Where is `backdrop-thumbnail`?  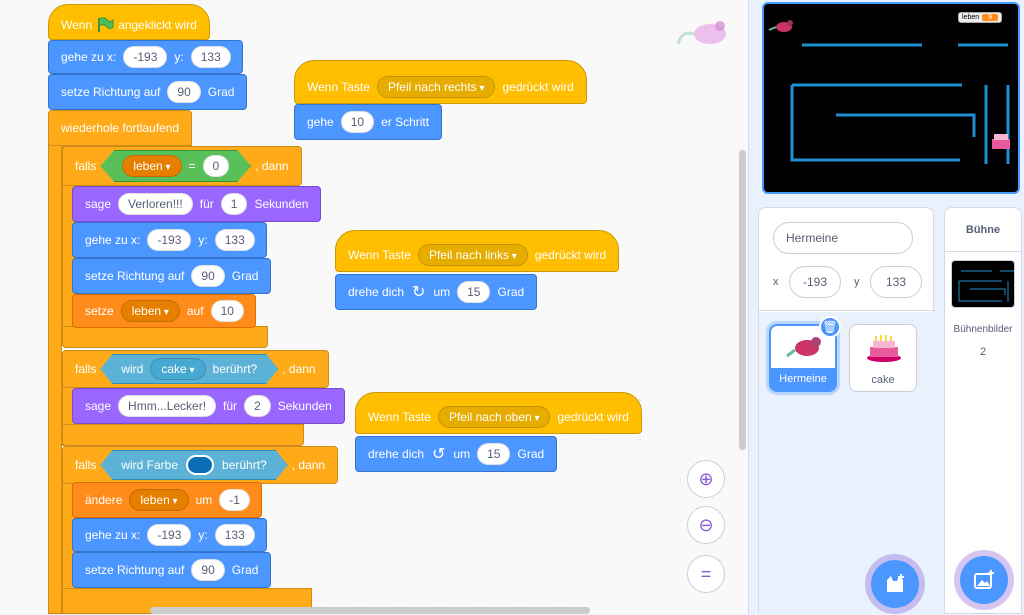
backdrop-thumbnail is located at coordinates (983, 284).